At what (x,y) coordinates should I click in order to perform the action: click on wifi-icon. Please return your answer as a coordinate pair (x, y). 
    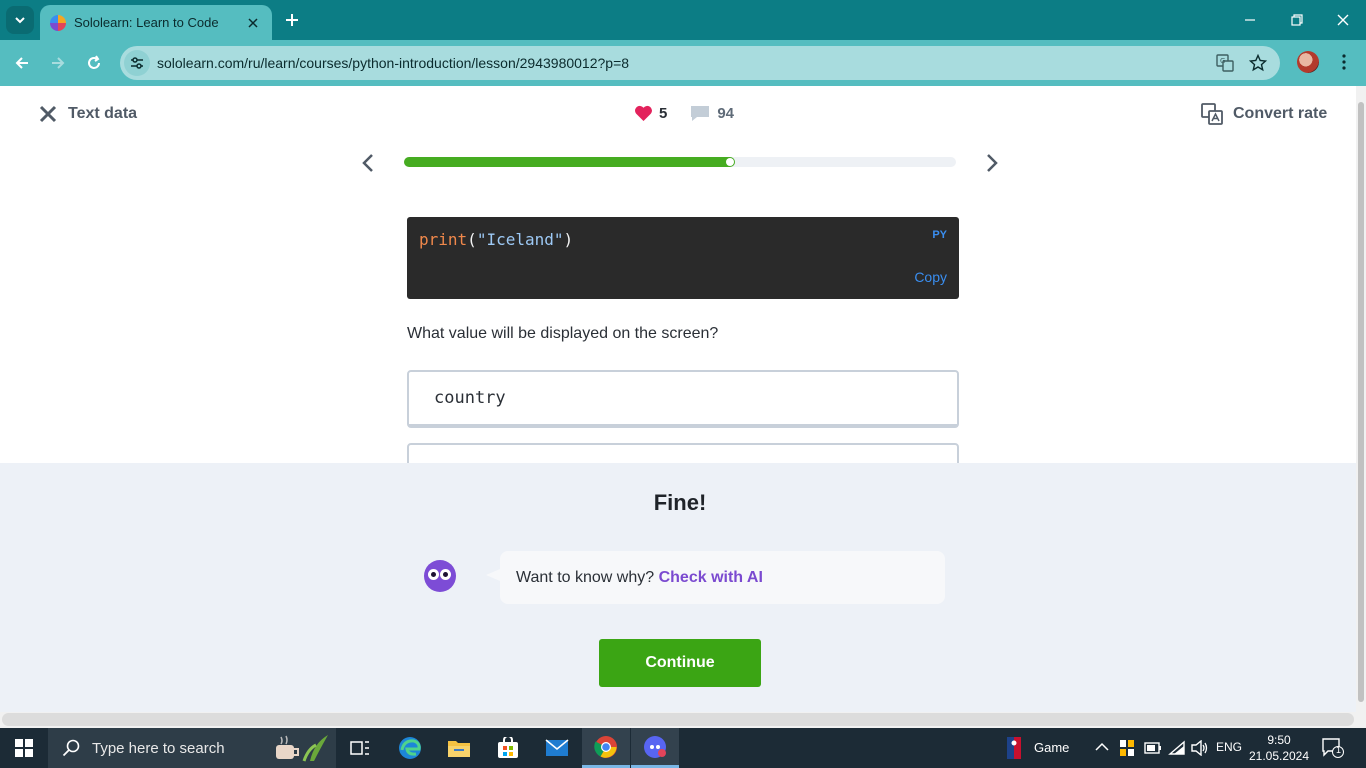
    Looking at the image, I should click on (1177, 748).